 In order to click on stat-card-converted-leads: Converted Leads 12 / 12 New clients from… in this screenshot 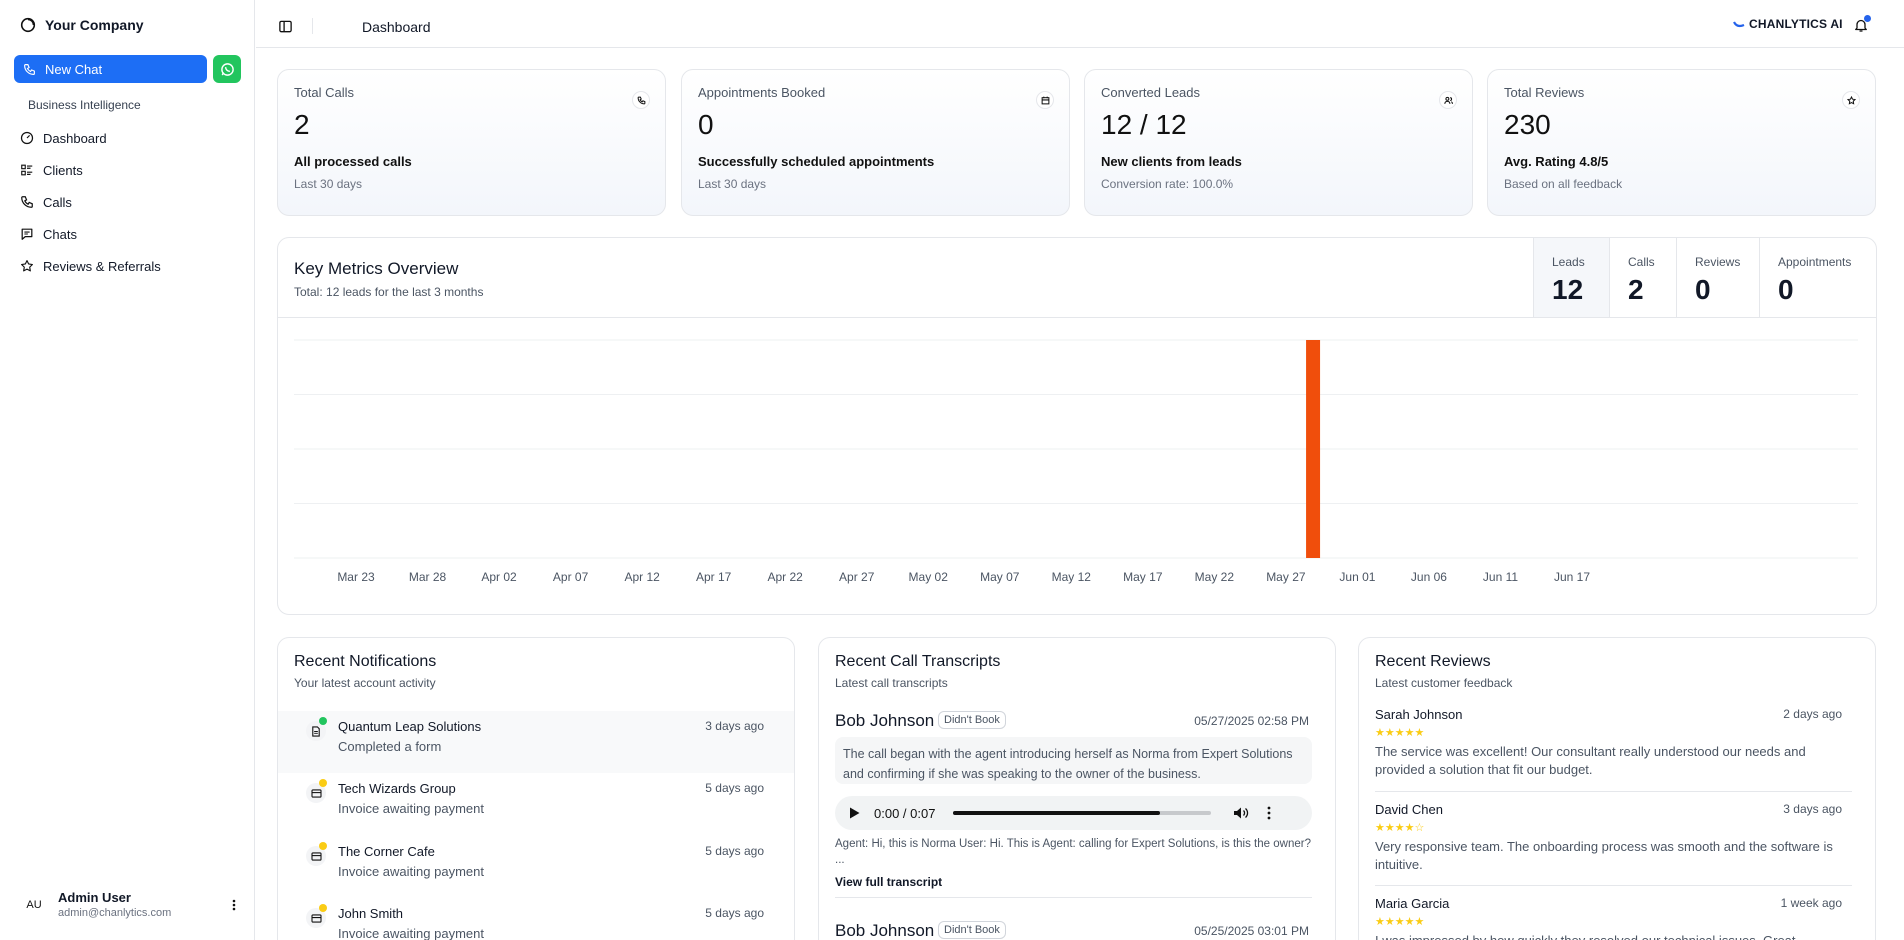, I will do `click(1278, 142)`.